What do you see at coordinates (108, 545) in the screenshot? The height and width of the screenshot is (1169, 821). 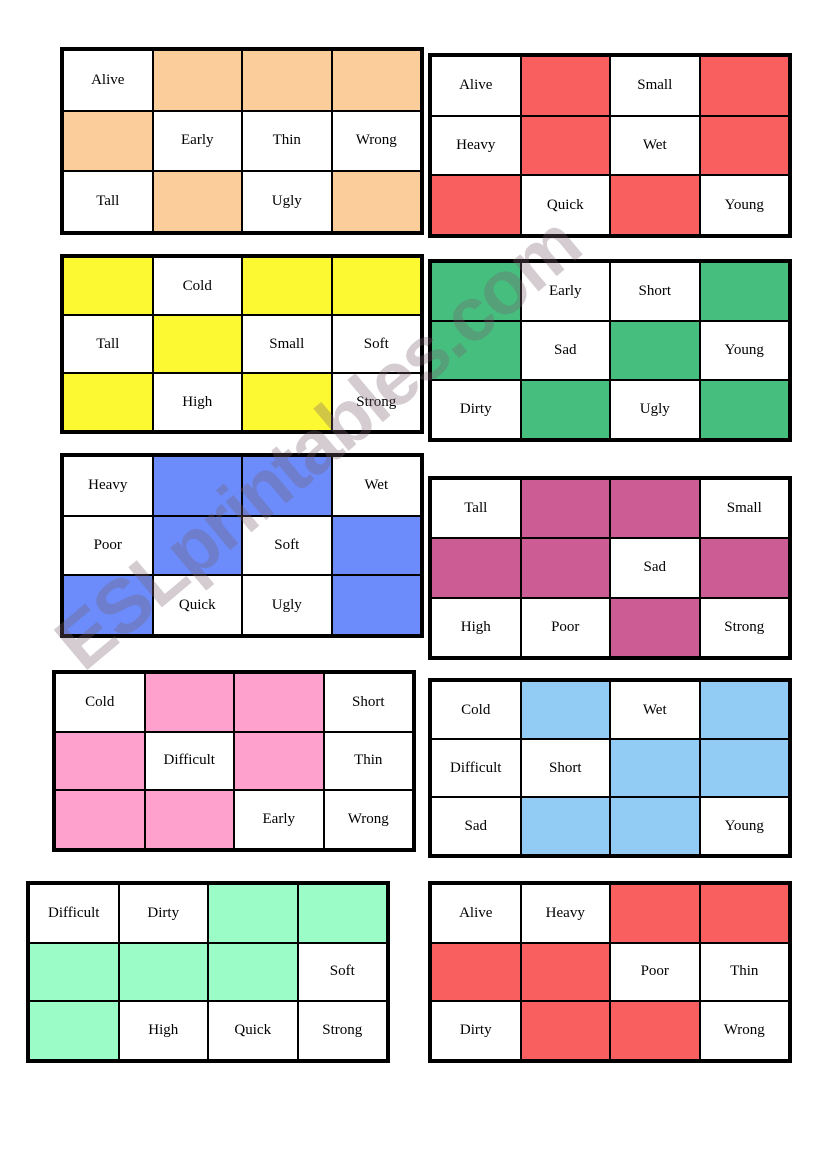 I see `bingo-cell-word: Poor` at bounding box center [108, 545].